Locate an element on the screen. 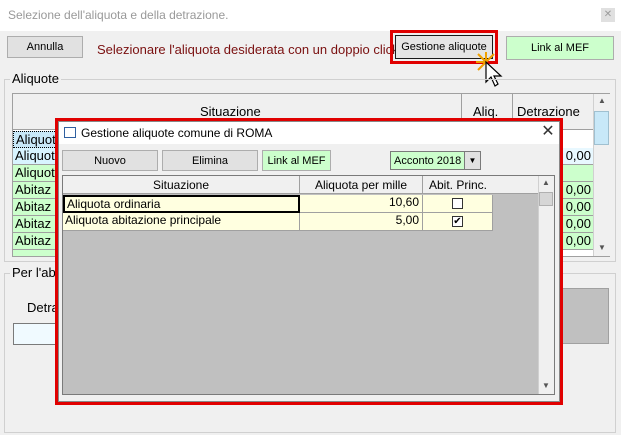  detrazione-cell is located at coordinates (577, 173).